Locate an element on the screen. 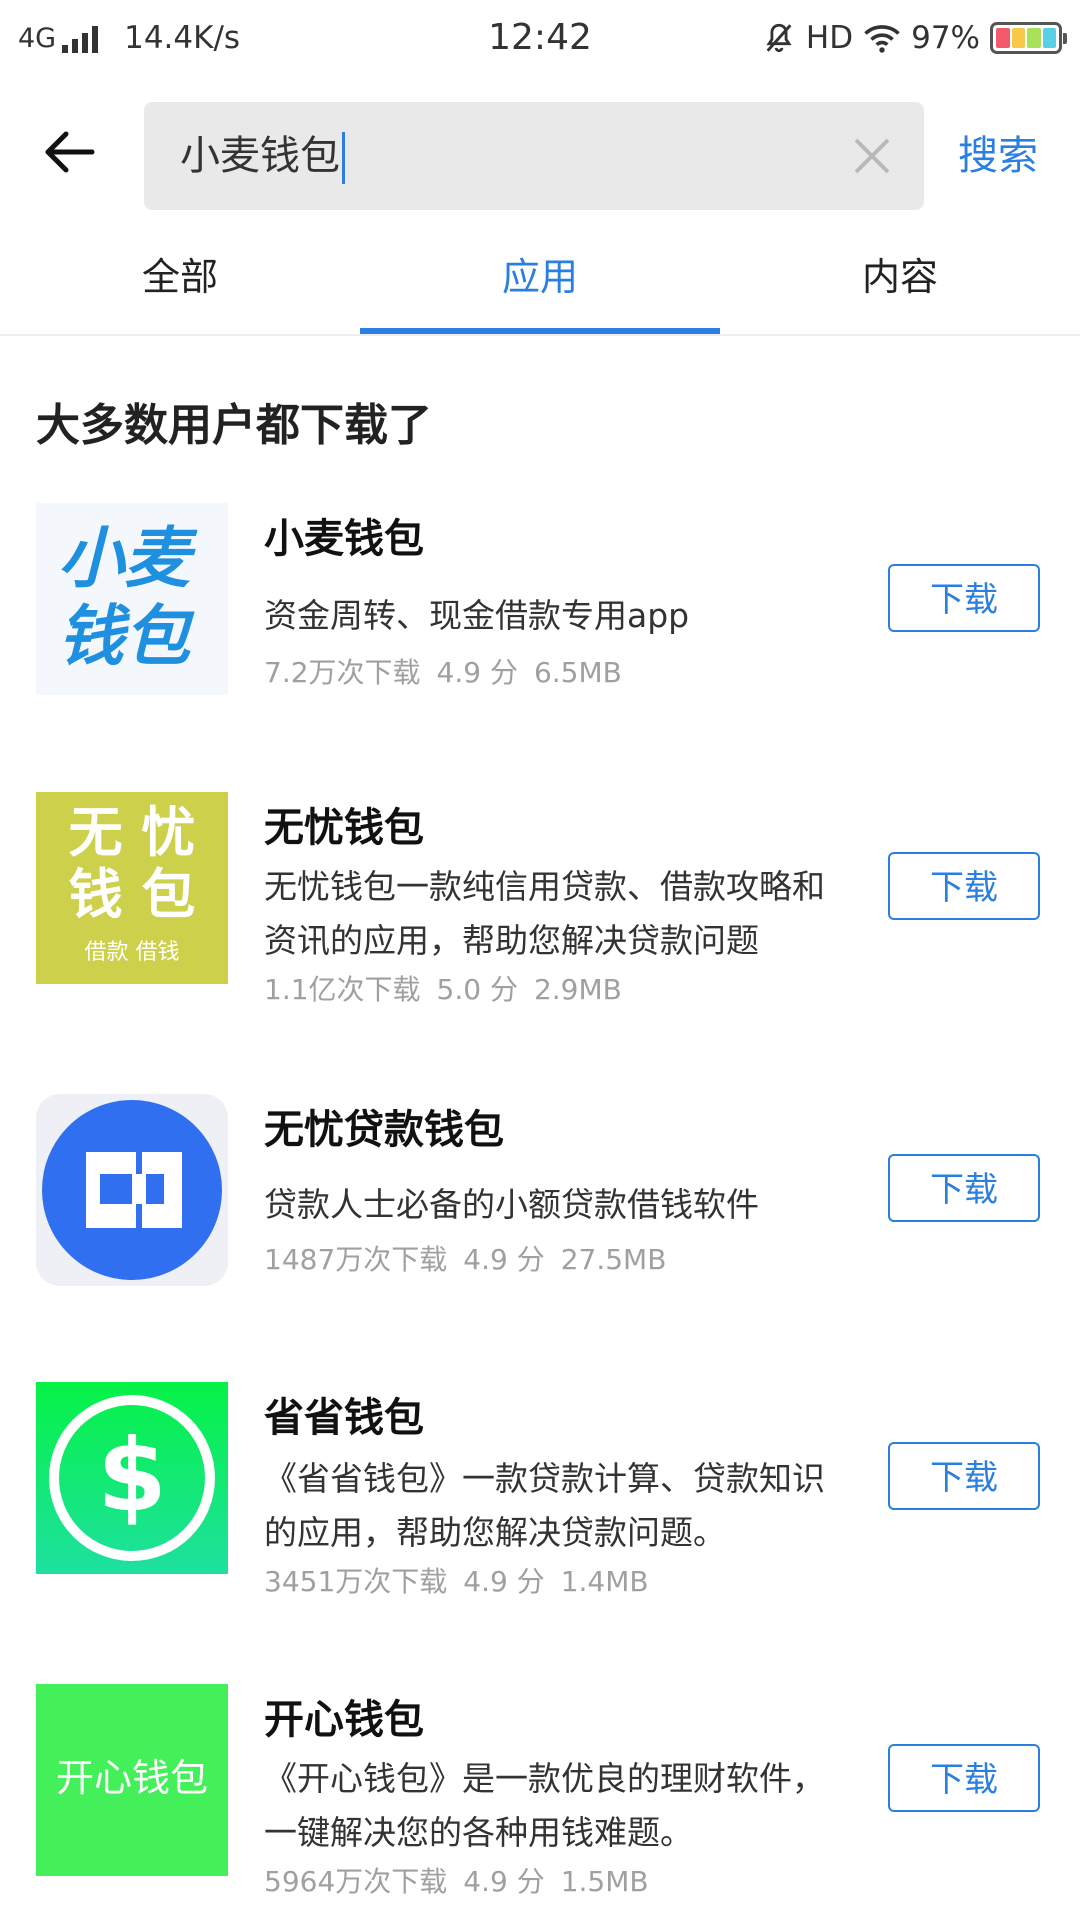  icon-text-line1: 开心钱包 is located at coordinates (131, 1778).